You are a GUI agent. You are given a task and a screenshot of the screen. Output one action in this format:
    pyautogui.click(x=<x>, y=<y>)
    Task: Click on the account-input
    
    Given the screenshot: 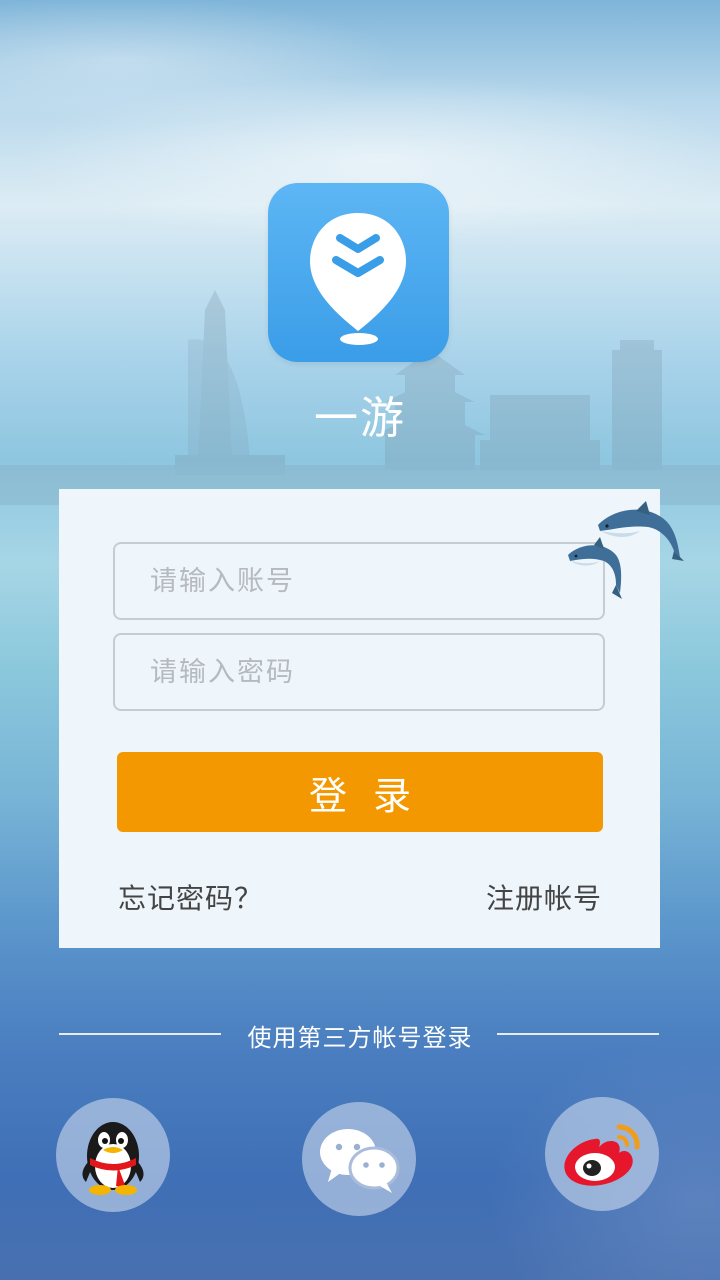 What is the action you would take?
    pyautogui.click(x=359, y=581)
    